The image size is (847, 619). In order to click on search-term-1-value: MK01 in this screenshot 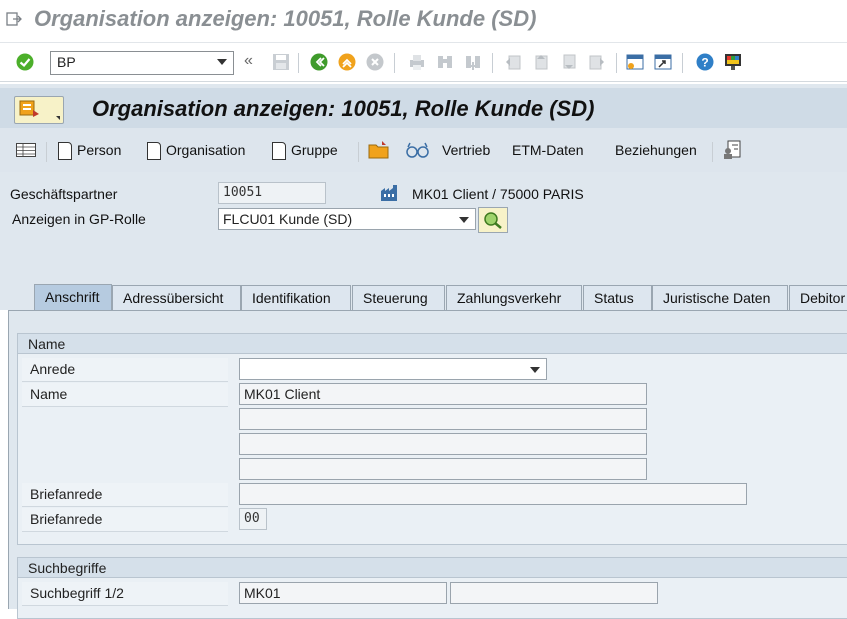, I will do `click(262, 593)`.